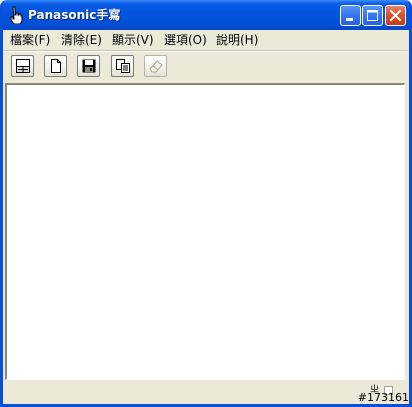 Image resolution: width=412 pixels, height=407 pixels. What do you see at coordinates (349, 19) in the screenshot?
I see `minimize-icon` at bounding box center [349, 19].